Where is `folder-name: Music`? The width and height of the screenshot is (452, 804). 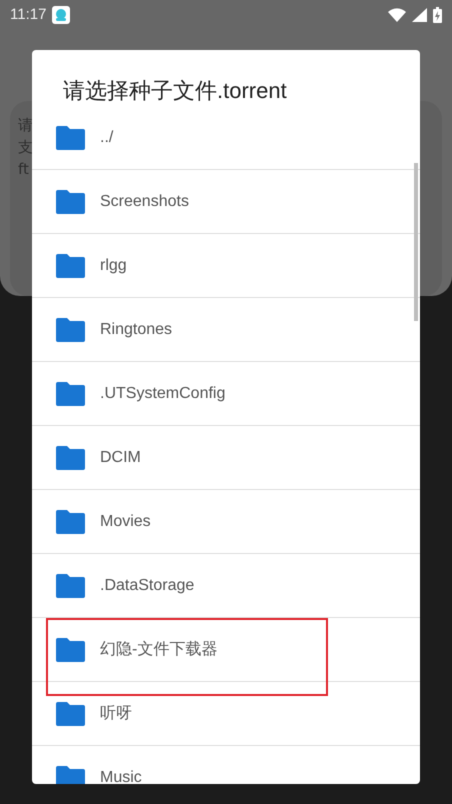 folder-name: Music is located at coordinates (121, 776).